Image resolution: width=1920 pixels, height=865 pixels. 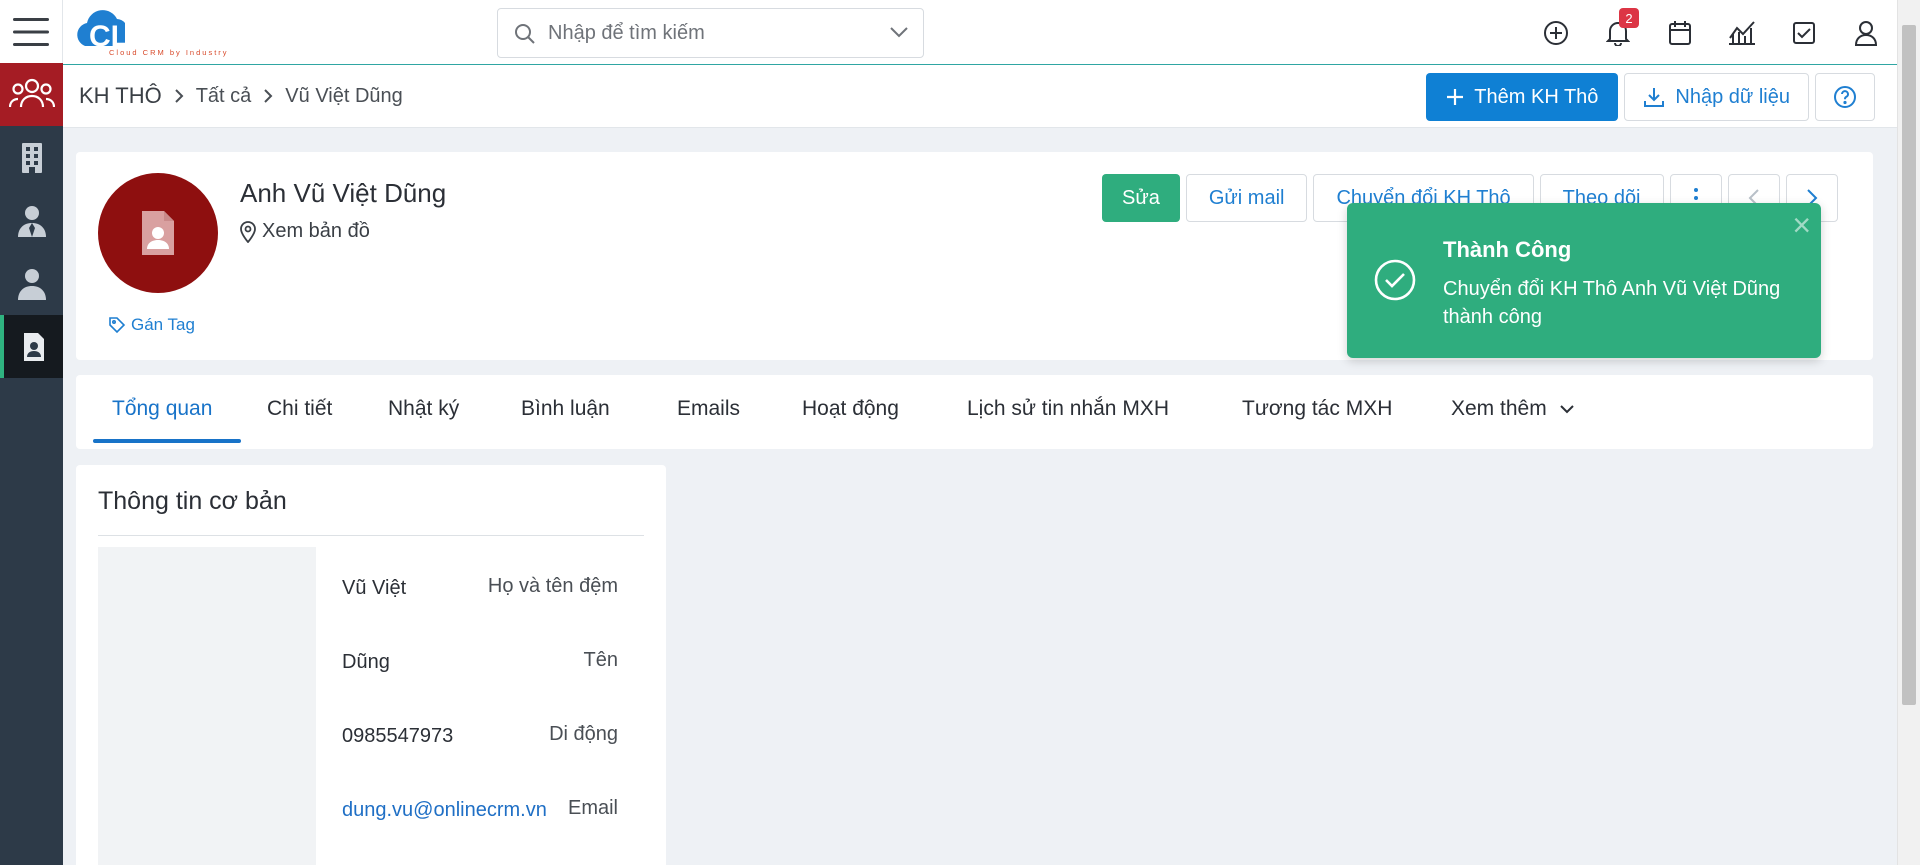 I want to click on hamburger-icon, so click(x=31, y=31).